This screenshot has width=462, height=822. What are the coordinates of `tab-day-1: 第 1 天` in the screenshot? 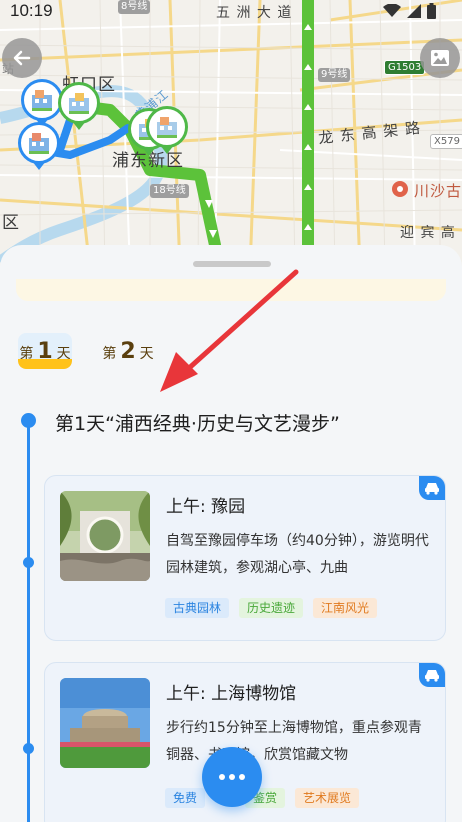 It's located at (45, 351).